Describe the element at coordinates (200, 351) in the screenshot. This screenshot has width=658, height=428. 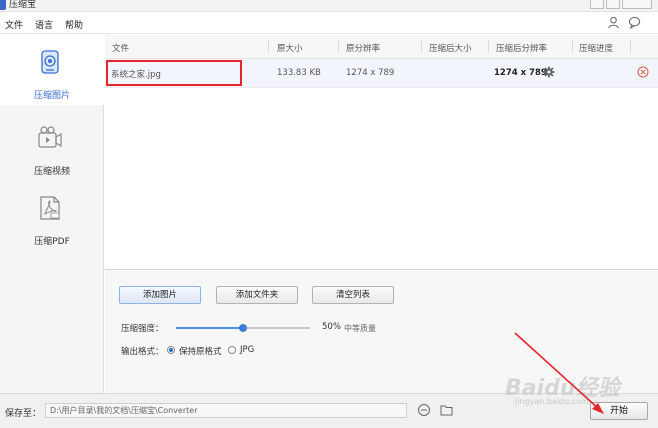
I see `format-option-original: 保持原格式` at that location.